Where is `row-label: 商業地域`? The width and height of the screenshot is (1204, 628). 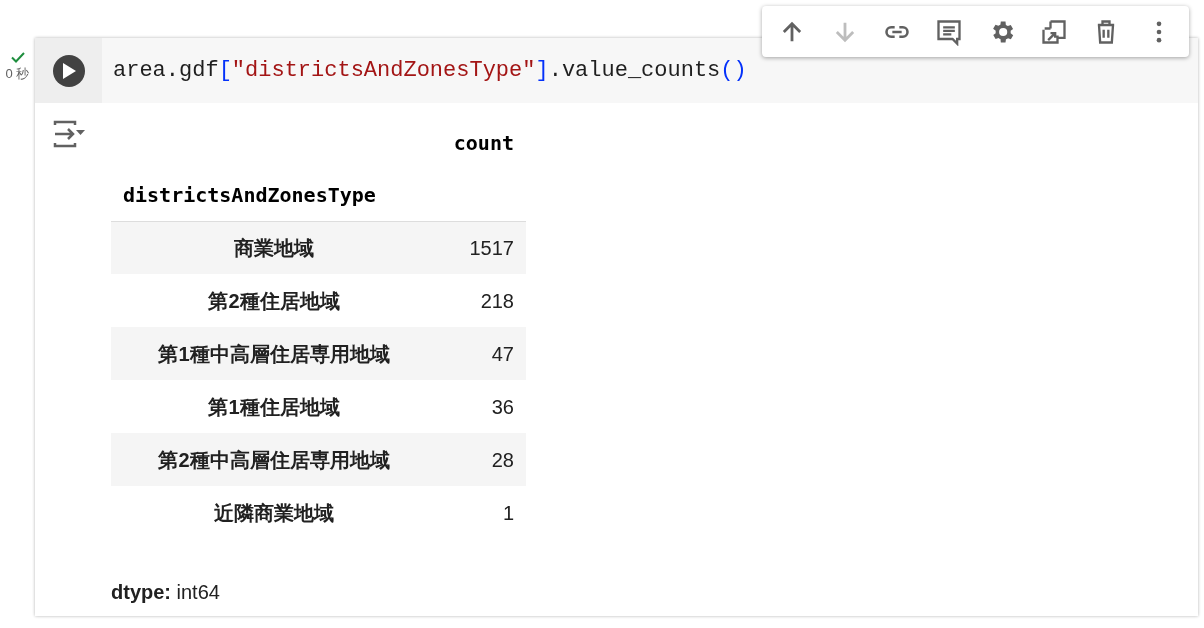
row-label: 商業地域 is located at coordinates (274, 247).